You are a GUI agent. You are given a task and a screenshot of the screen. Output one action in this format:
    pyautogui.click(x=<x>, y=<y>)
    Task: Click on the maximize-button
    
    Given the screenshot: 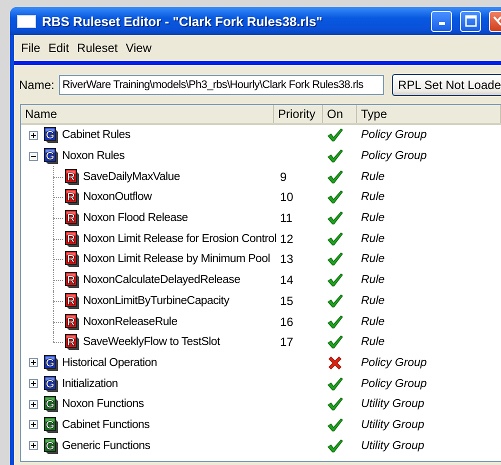 What is the action you would take?
    pyautogui.click(x=470, y=21)
    